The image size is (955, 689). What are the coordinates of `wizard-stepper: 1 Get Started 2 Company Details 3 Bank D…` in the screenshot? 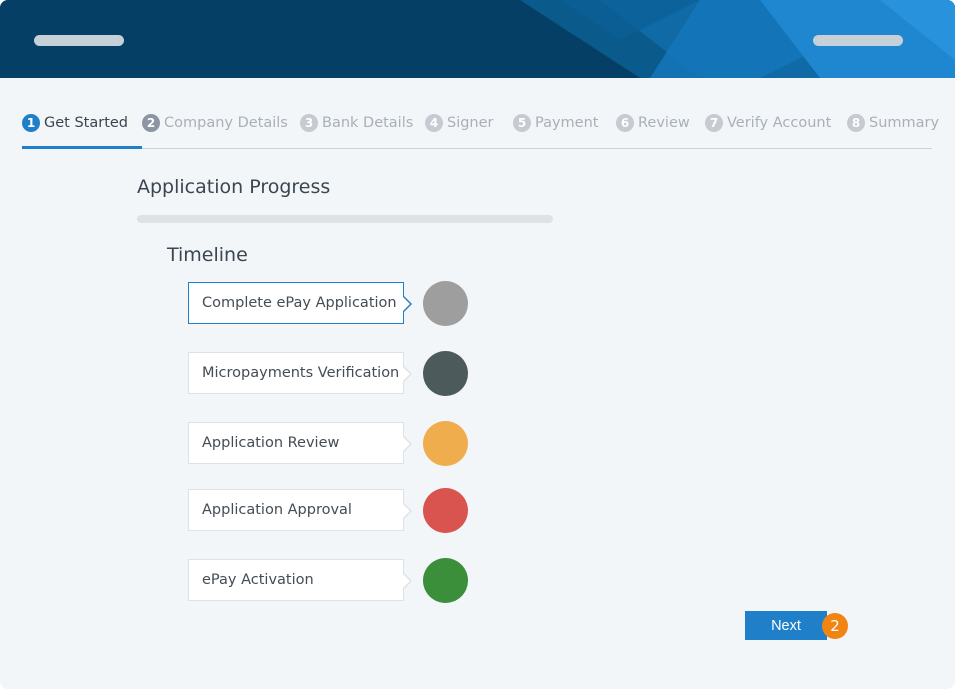 It's located at (480, 126).